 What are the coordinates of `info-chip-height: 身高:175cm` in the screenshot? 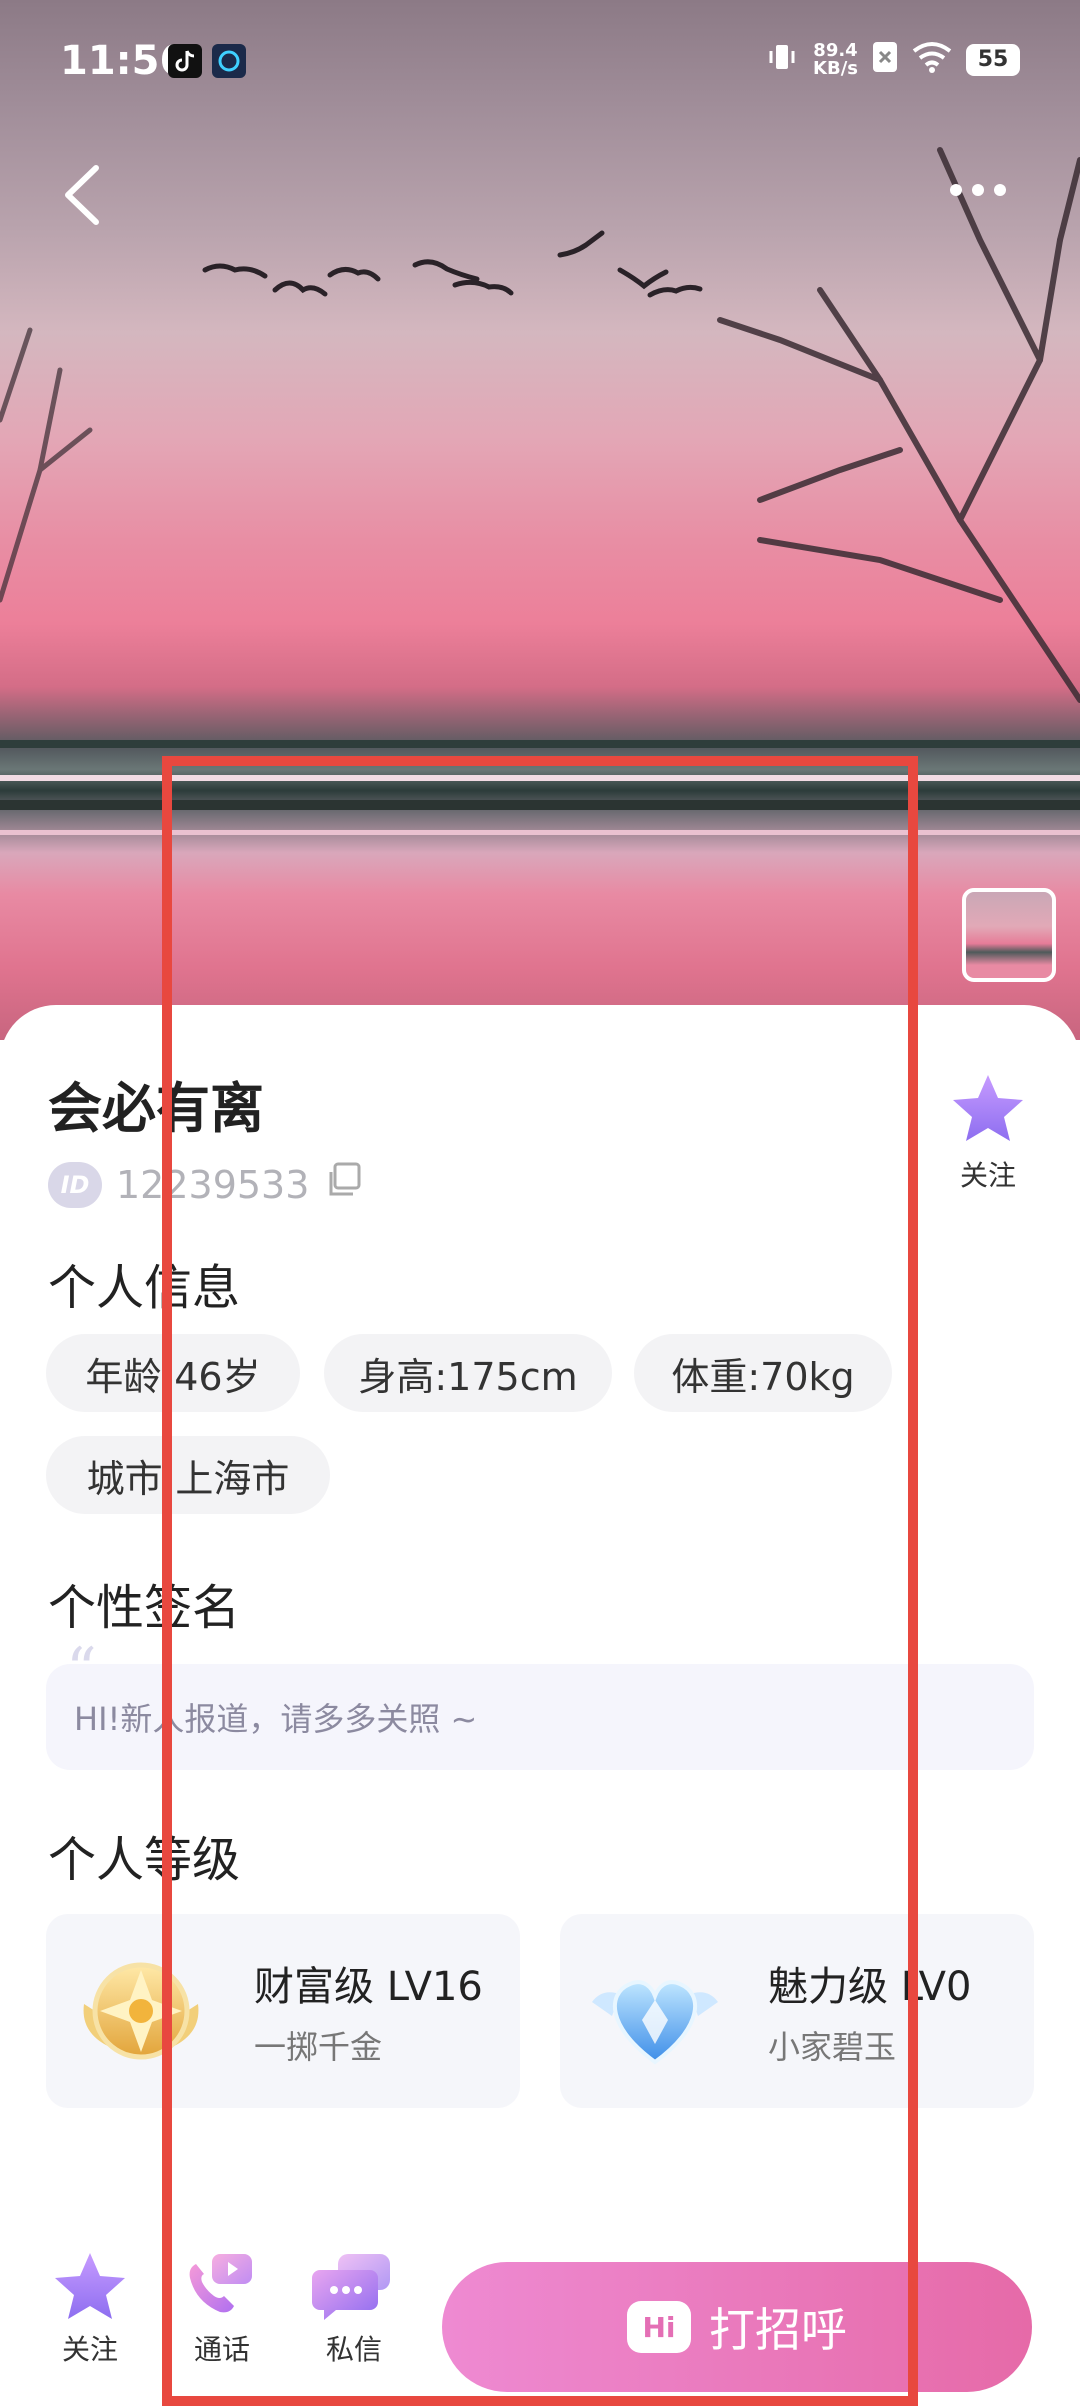 It's located at (468, 1373).